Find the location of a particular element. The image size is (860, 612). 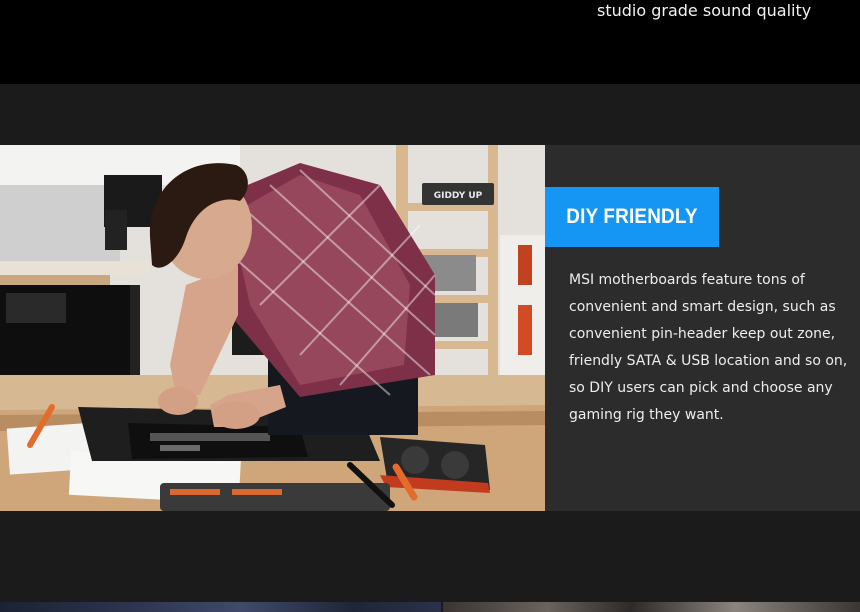

feature-title: DIY FRIENDLY is located at coordinates (632, 216).